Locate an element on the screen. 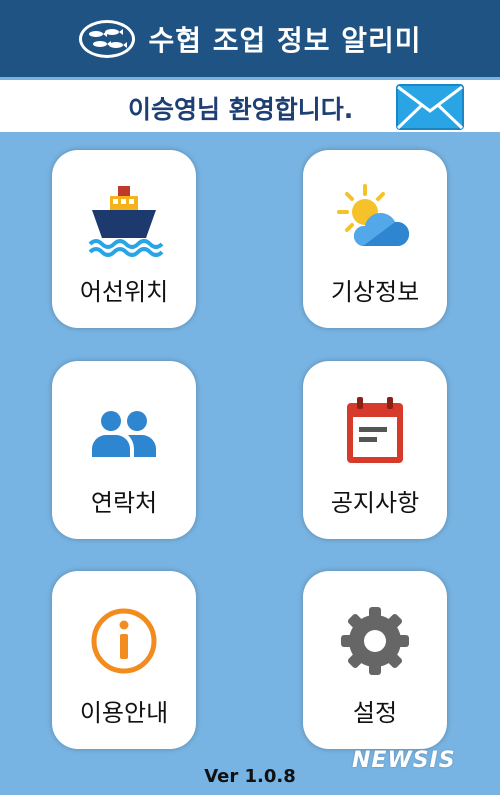 The width and height of the screenshot is (500, 795). app-title: 수협 조업 정보 알리미 is located at coordinates (285, 40).